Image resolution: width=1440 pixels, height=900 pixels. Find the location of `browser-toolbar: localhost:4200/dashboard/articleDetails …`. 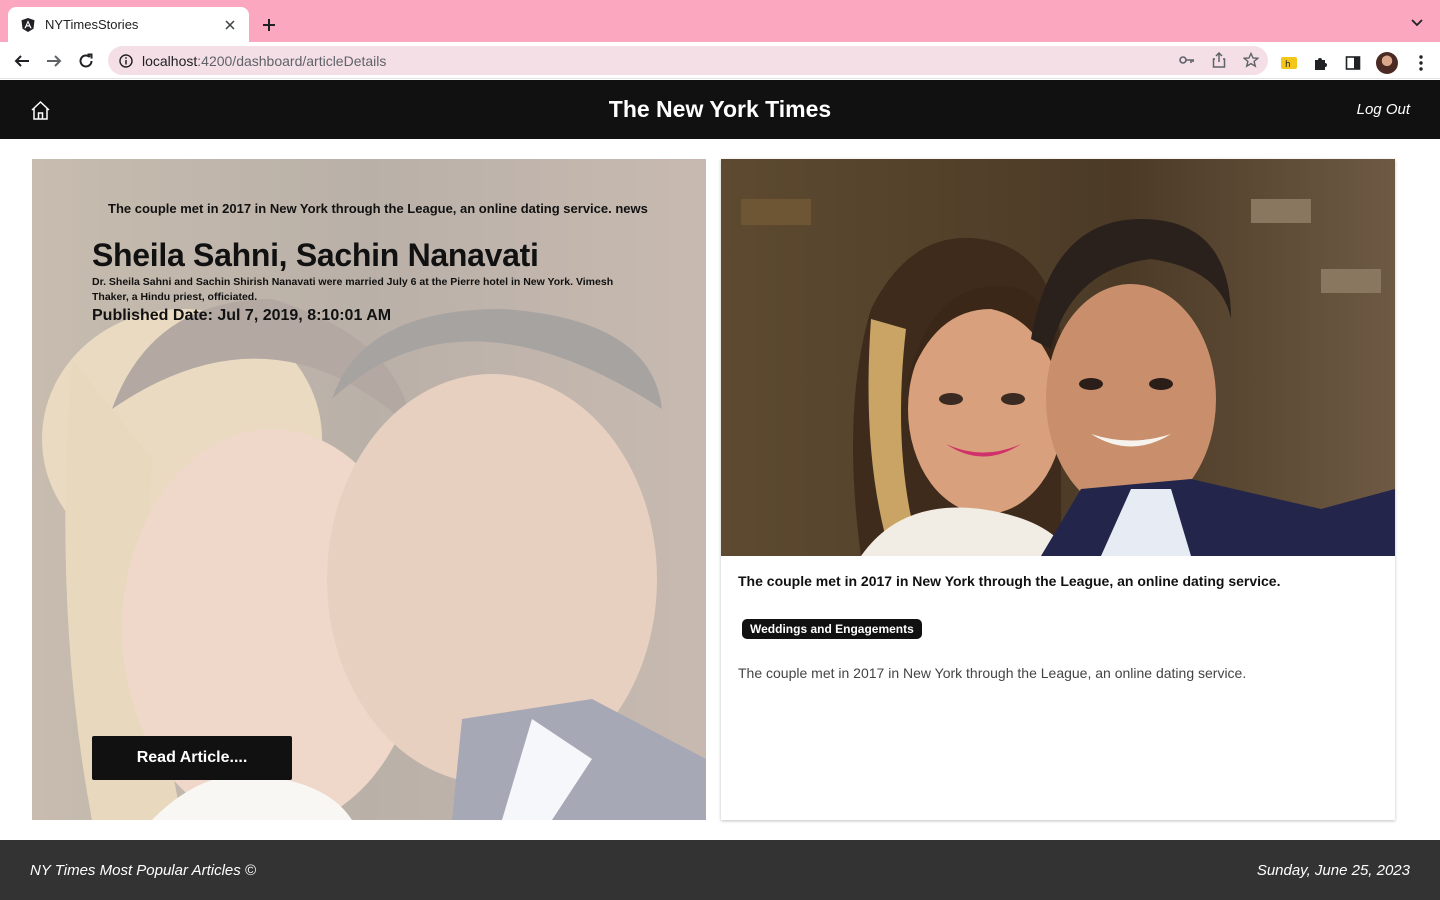

browser-toolbar: localhost:4200/dashboard/articleDetails … is located at coordinates (720, 60).